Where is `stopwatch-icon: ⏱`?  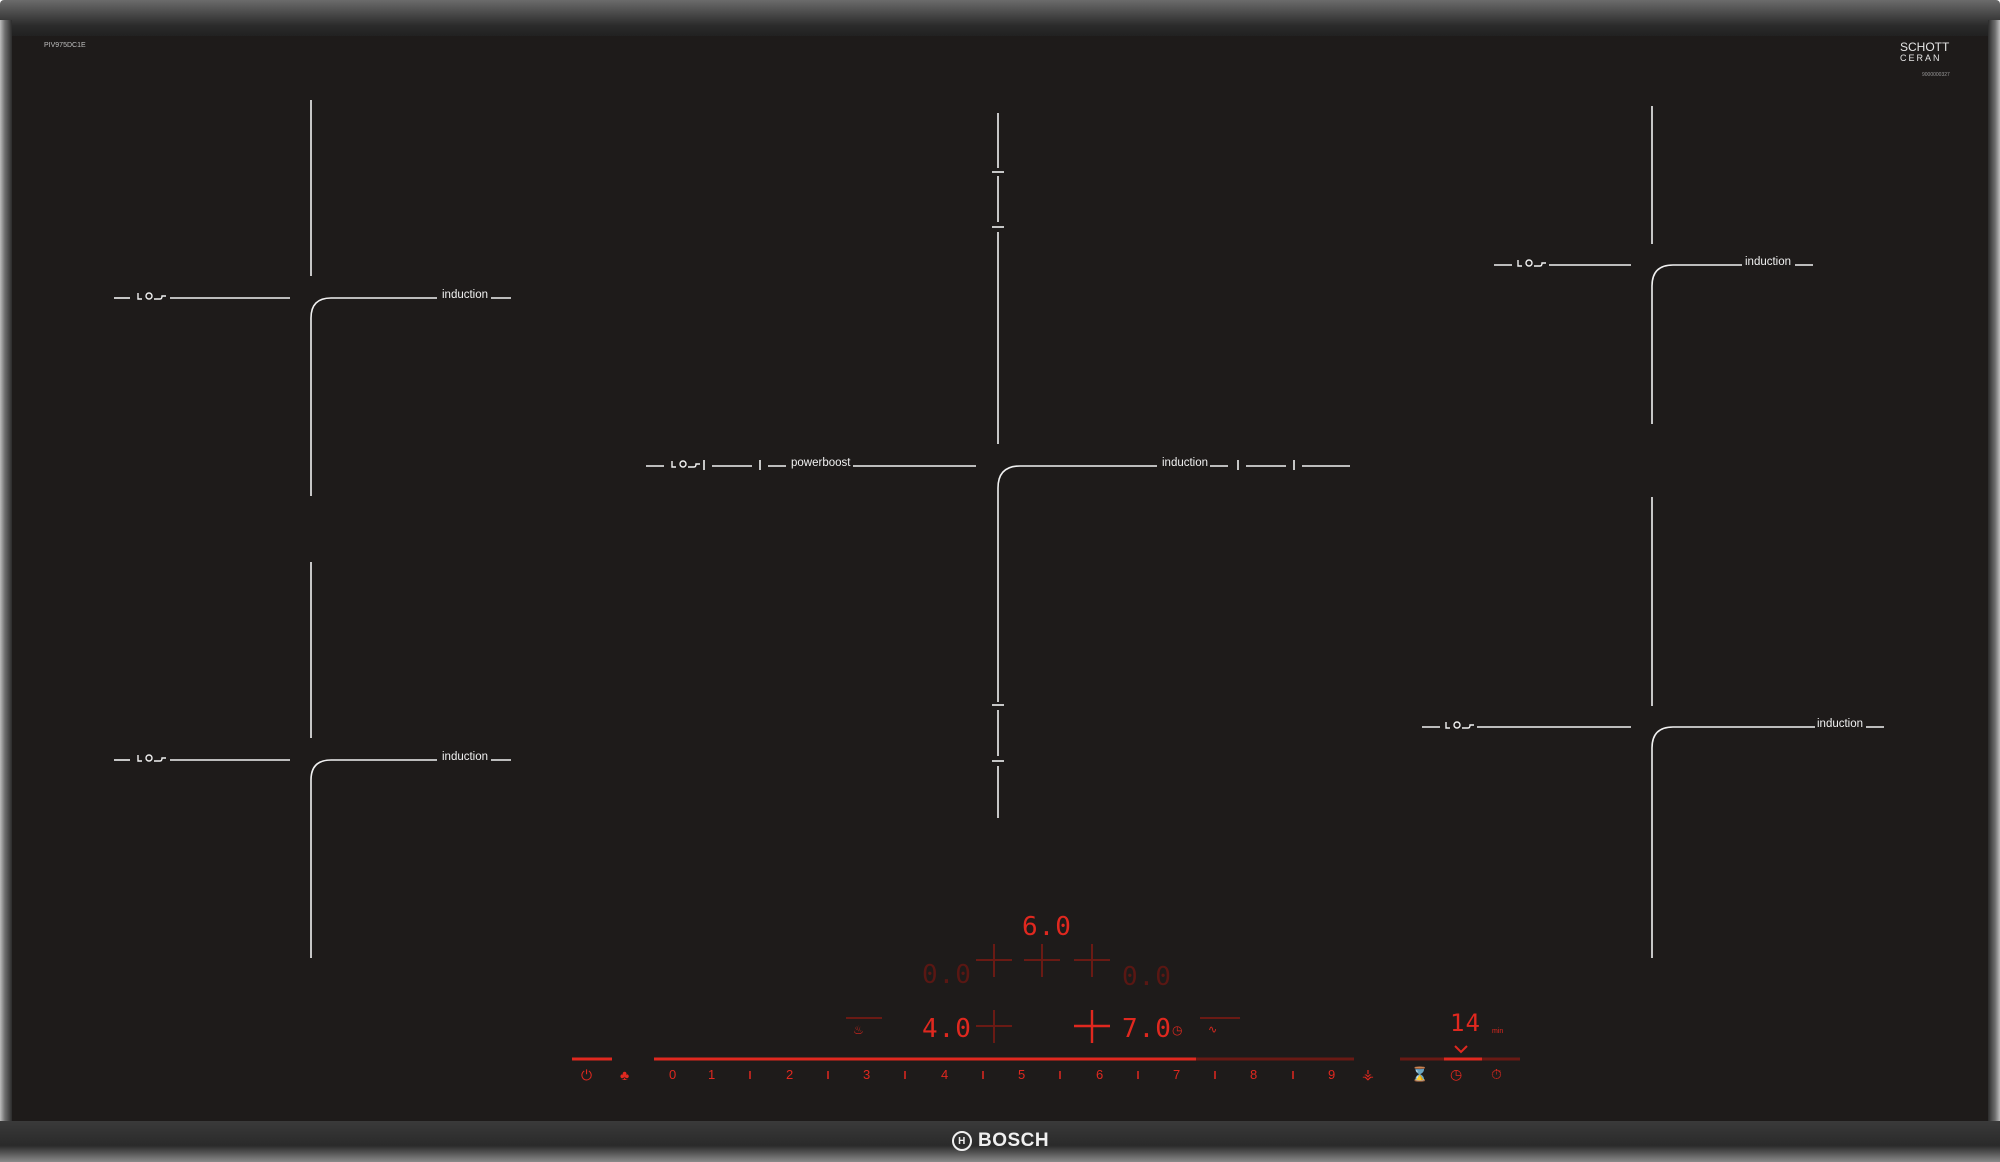 stopwatch-icon: ⏱ is located at coordinates (1496, 1074).